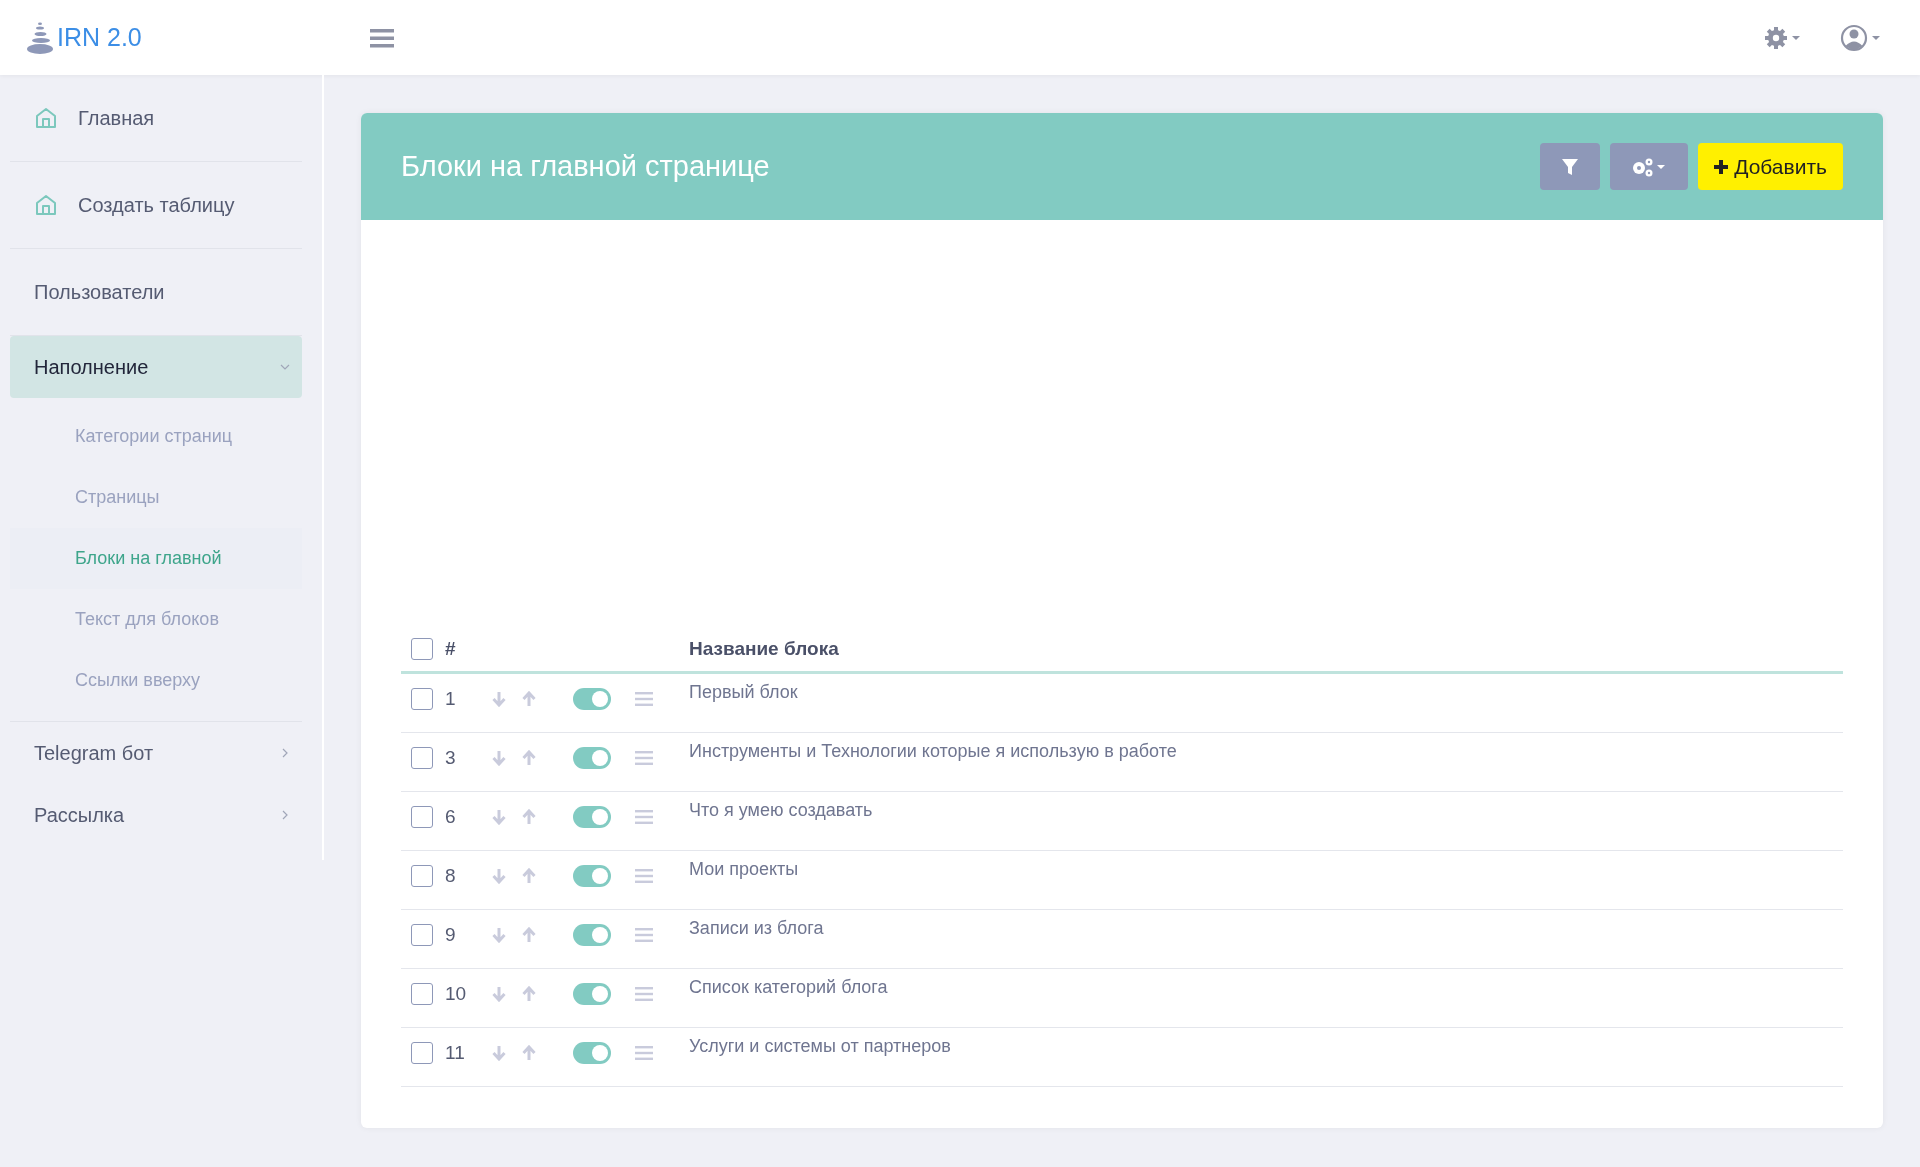 Image resolution: width=1920 pixels, height=1167 pixels. What do you see at coordinates (156, 815) in the screenshot?
I see `sidebar-group-item: Рассылка` at bounding box center [156, 815].